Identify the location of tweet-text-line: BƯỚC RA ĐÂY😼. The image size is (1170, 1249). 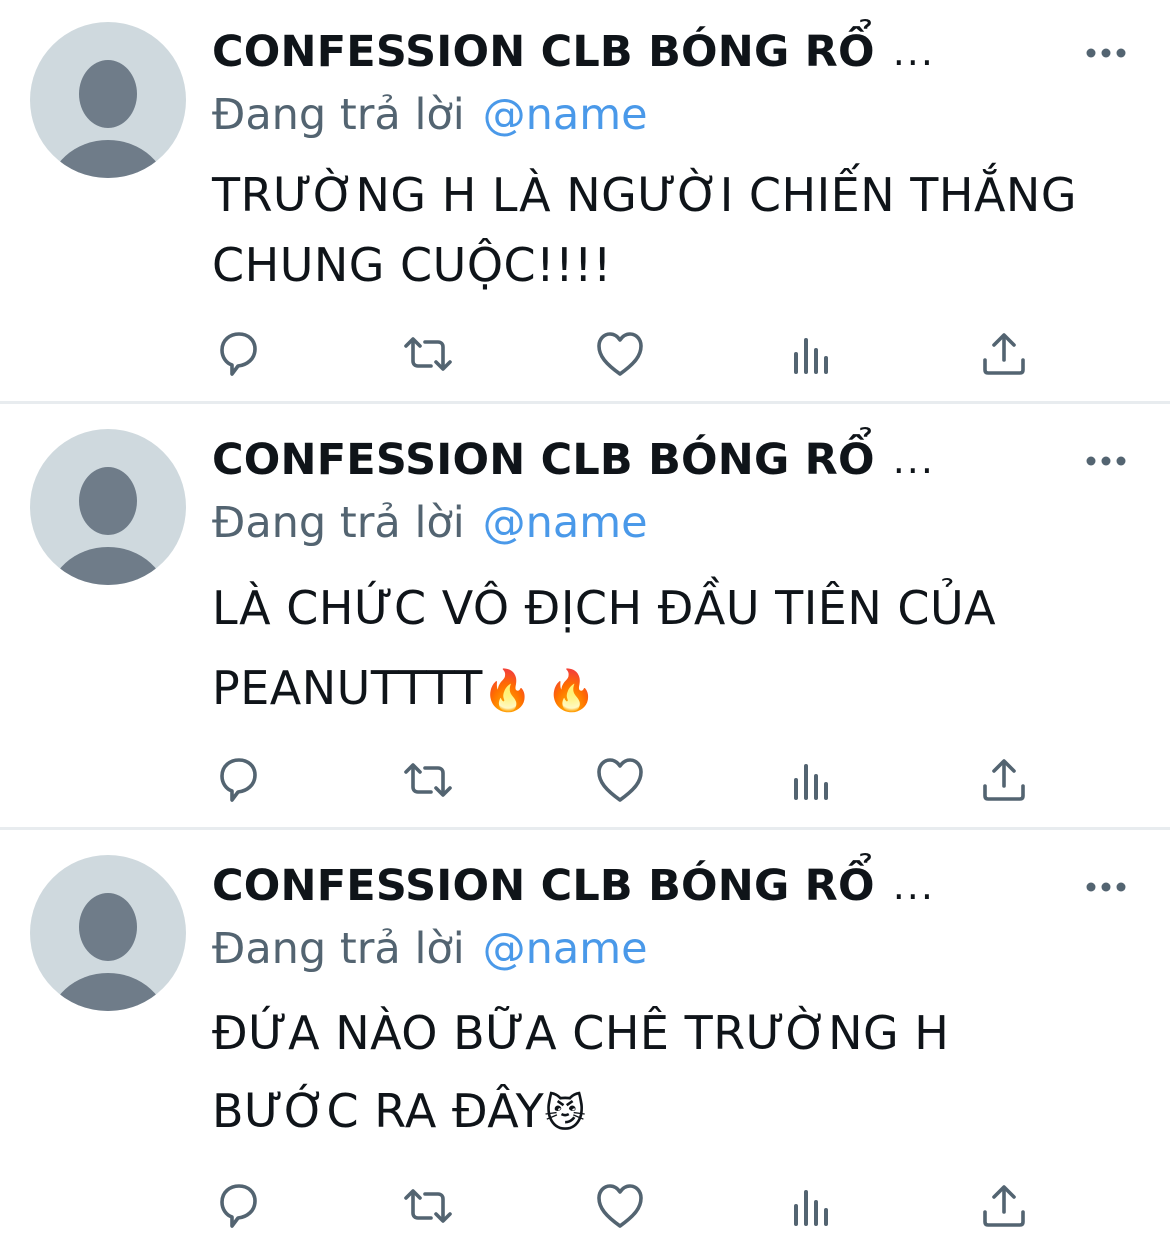
(677, 1112).